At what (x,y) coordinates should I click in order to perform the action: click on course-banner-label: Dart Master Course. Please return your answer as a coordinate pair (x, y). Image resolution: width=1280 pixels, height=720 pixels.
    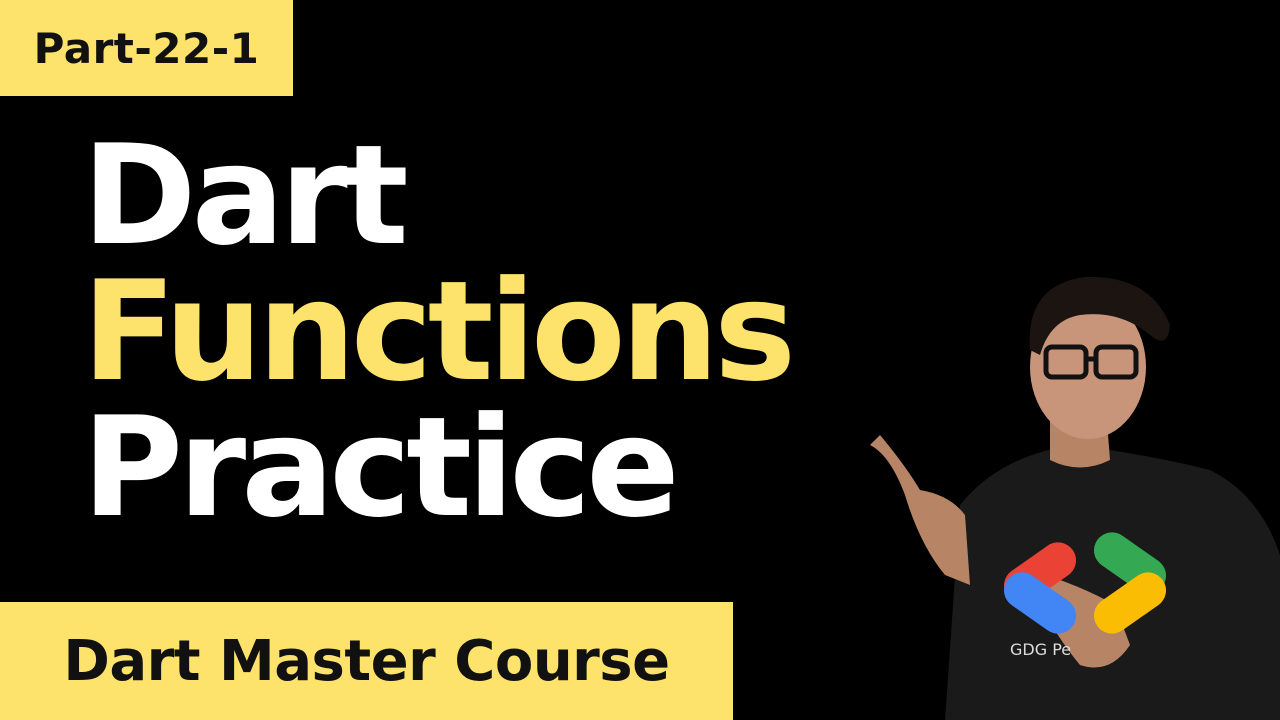
    Looking at the image, I should click on (366, 661).